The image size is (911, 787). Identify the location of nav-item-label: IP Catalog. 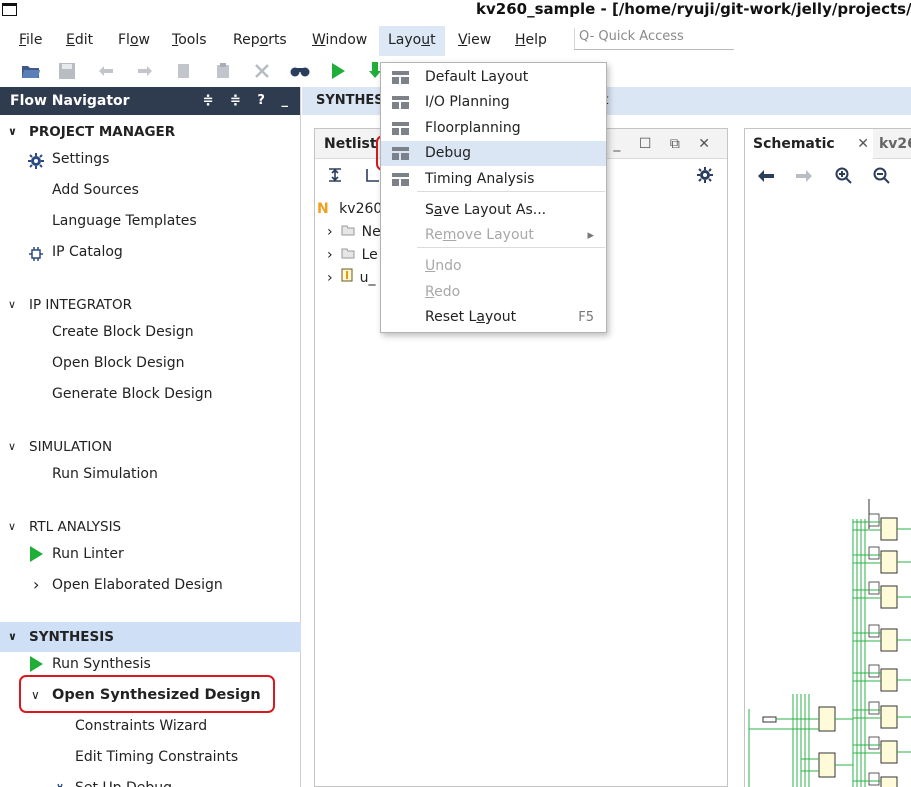
(87, 252).